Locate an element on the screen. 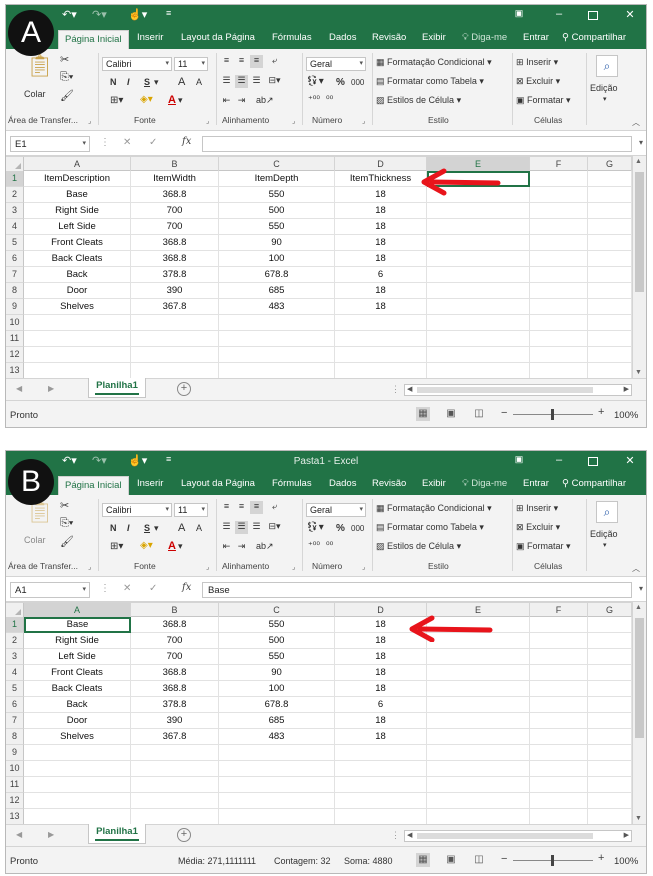  comma-style-button: 000 is located at coordinates (357, 528).